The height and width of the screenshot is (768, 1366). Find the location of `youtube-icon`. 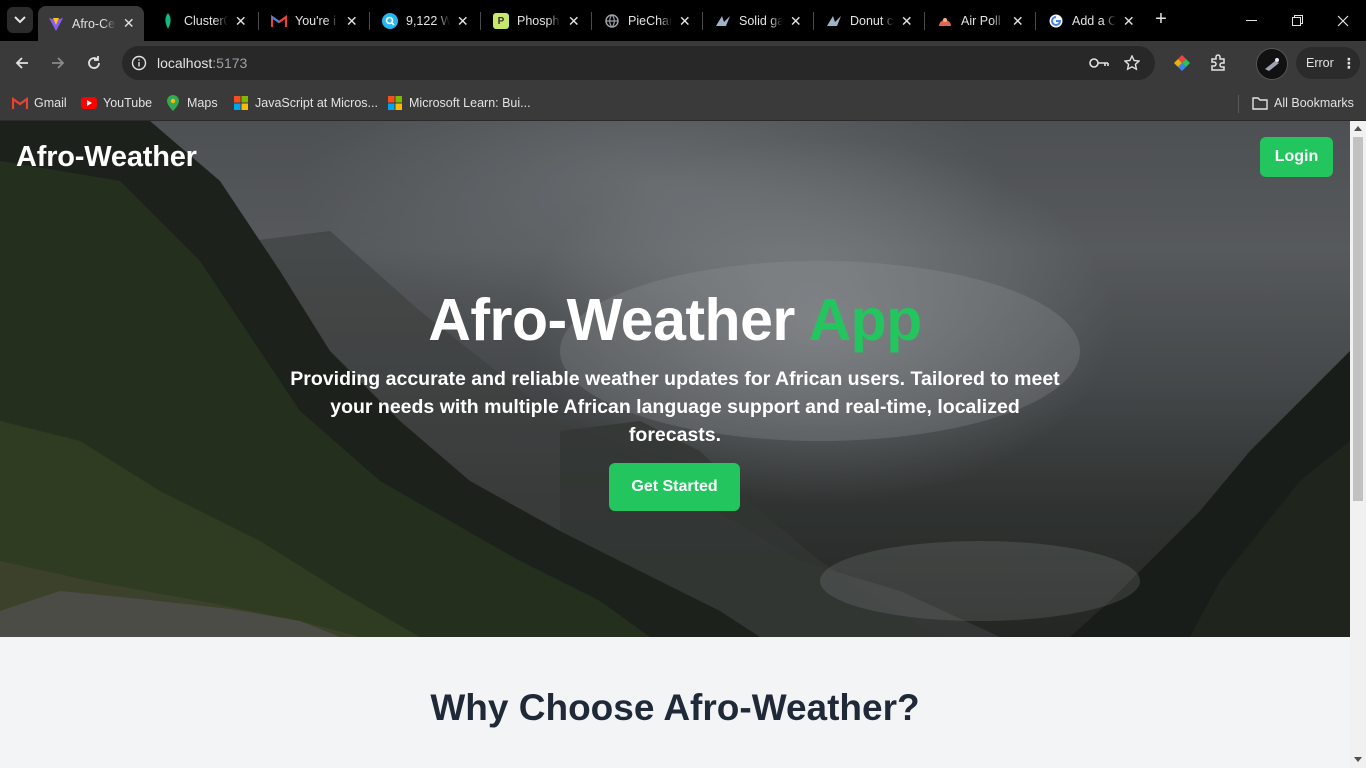

youtube-icon is located at coordinates (89, 103).